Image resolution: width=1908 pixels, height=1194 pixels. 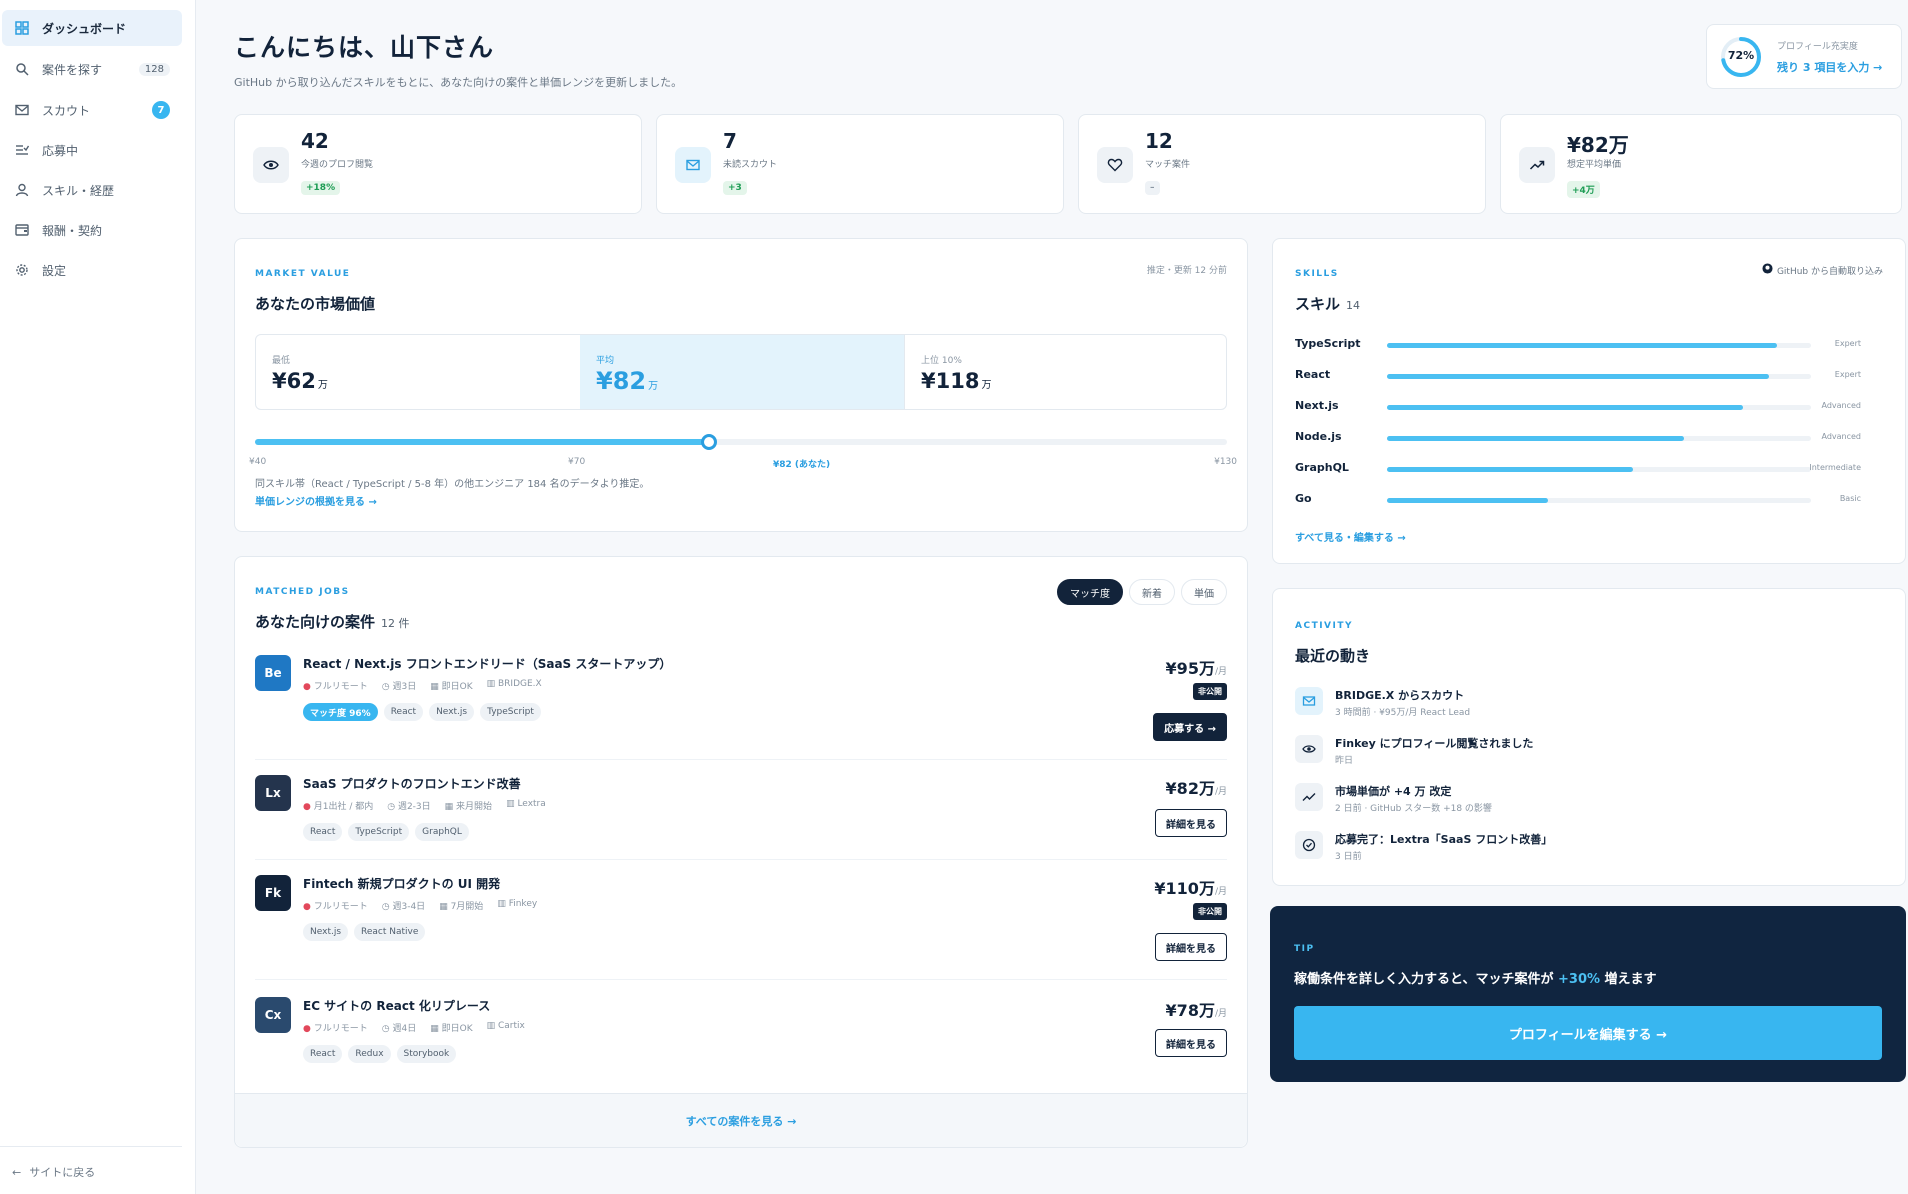 What do you see at coordinates (92, 230) in the screenshot?
I see `sidebar-item-contracts: 報酬・契約` at bounding box center [92, 230].